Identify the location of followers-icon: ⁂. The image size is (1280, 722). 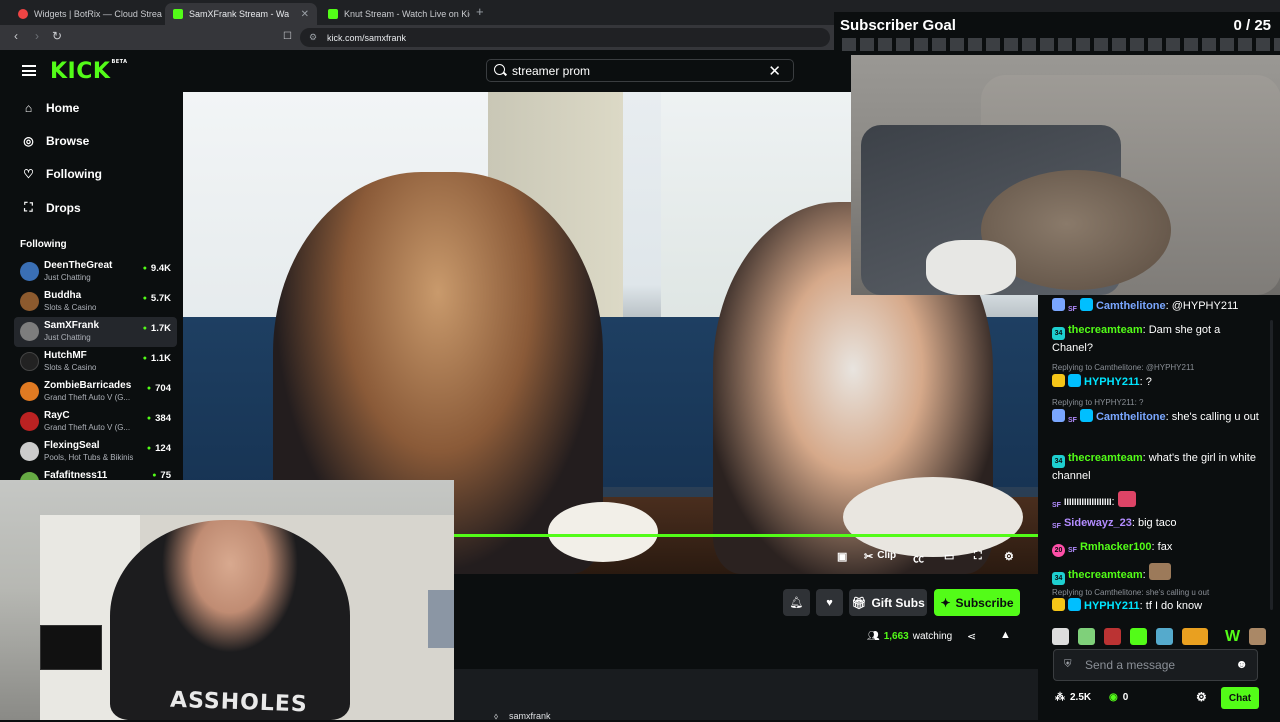
(1060, 697).